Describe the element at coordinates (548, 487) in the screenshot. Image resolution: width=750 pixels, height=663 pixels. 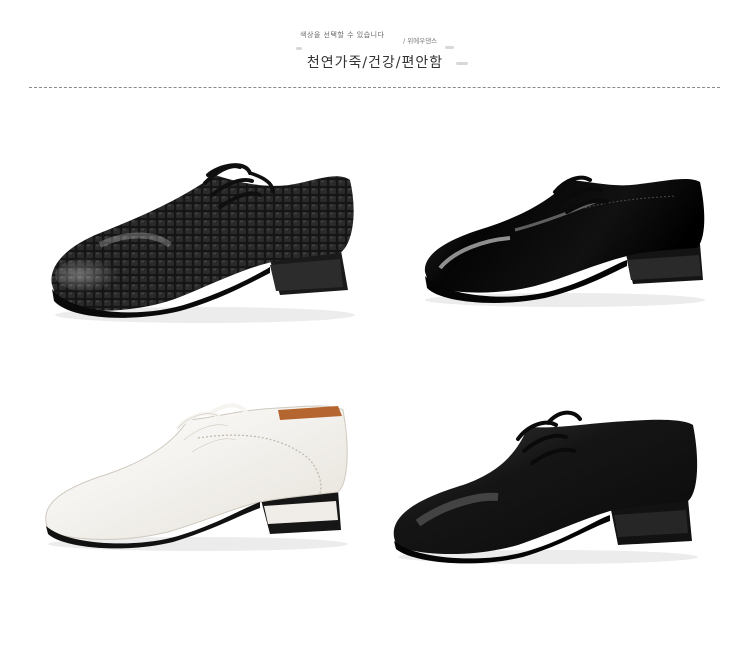
I see `product-image-black-leather-shoe` at that location.